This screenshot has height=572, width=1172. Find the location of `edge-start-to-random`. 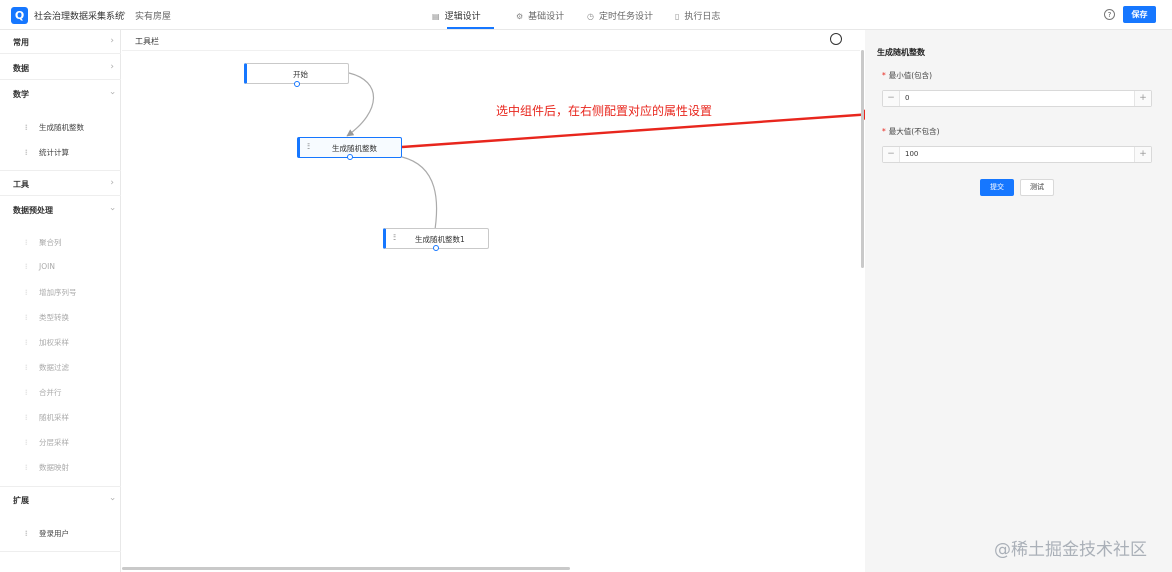

edge-start-to-random is located at coordinates (360, 104).